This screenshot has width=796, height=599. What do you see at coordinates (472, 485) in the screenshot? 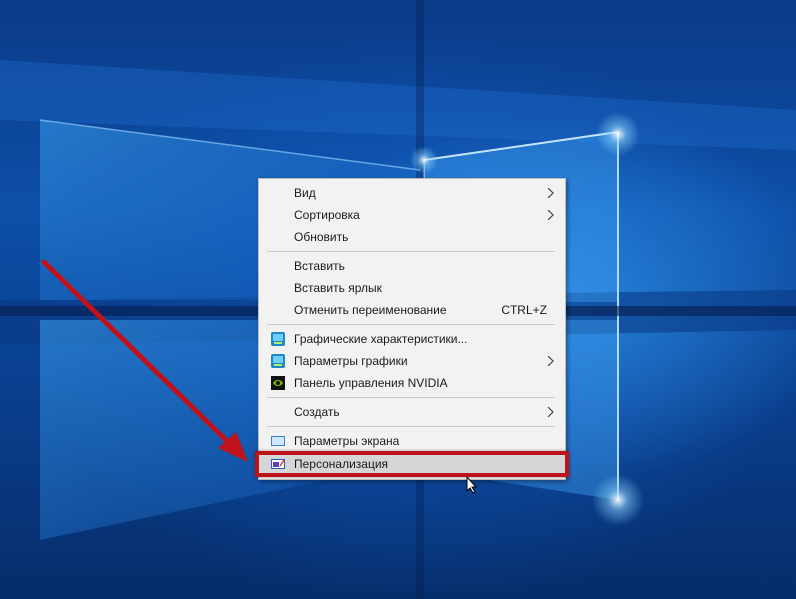
I see `mouse-cursor-icon` at bounding box center [472, 485].